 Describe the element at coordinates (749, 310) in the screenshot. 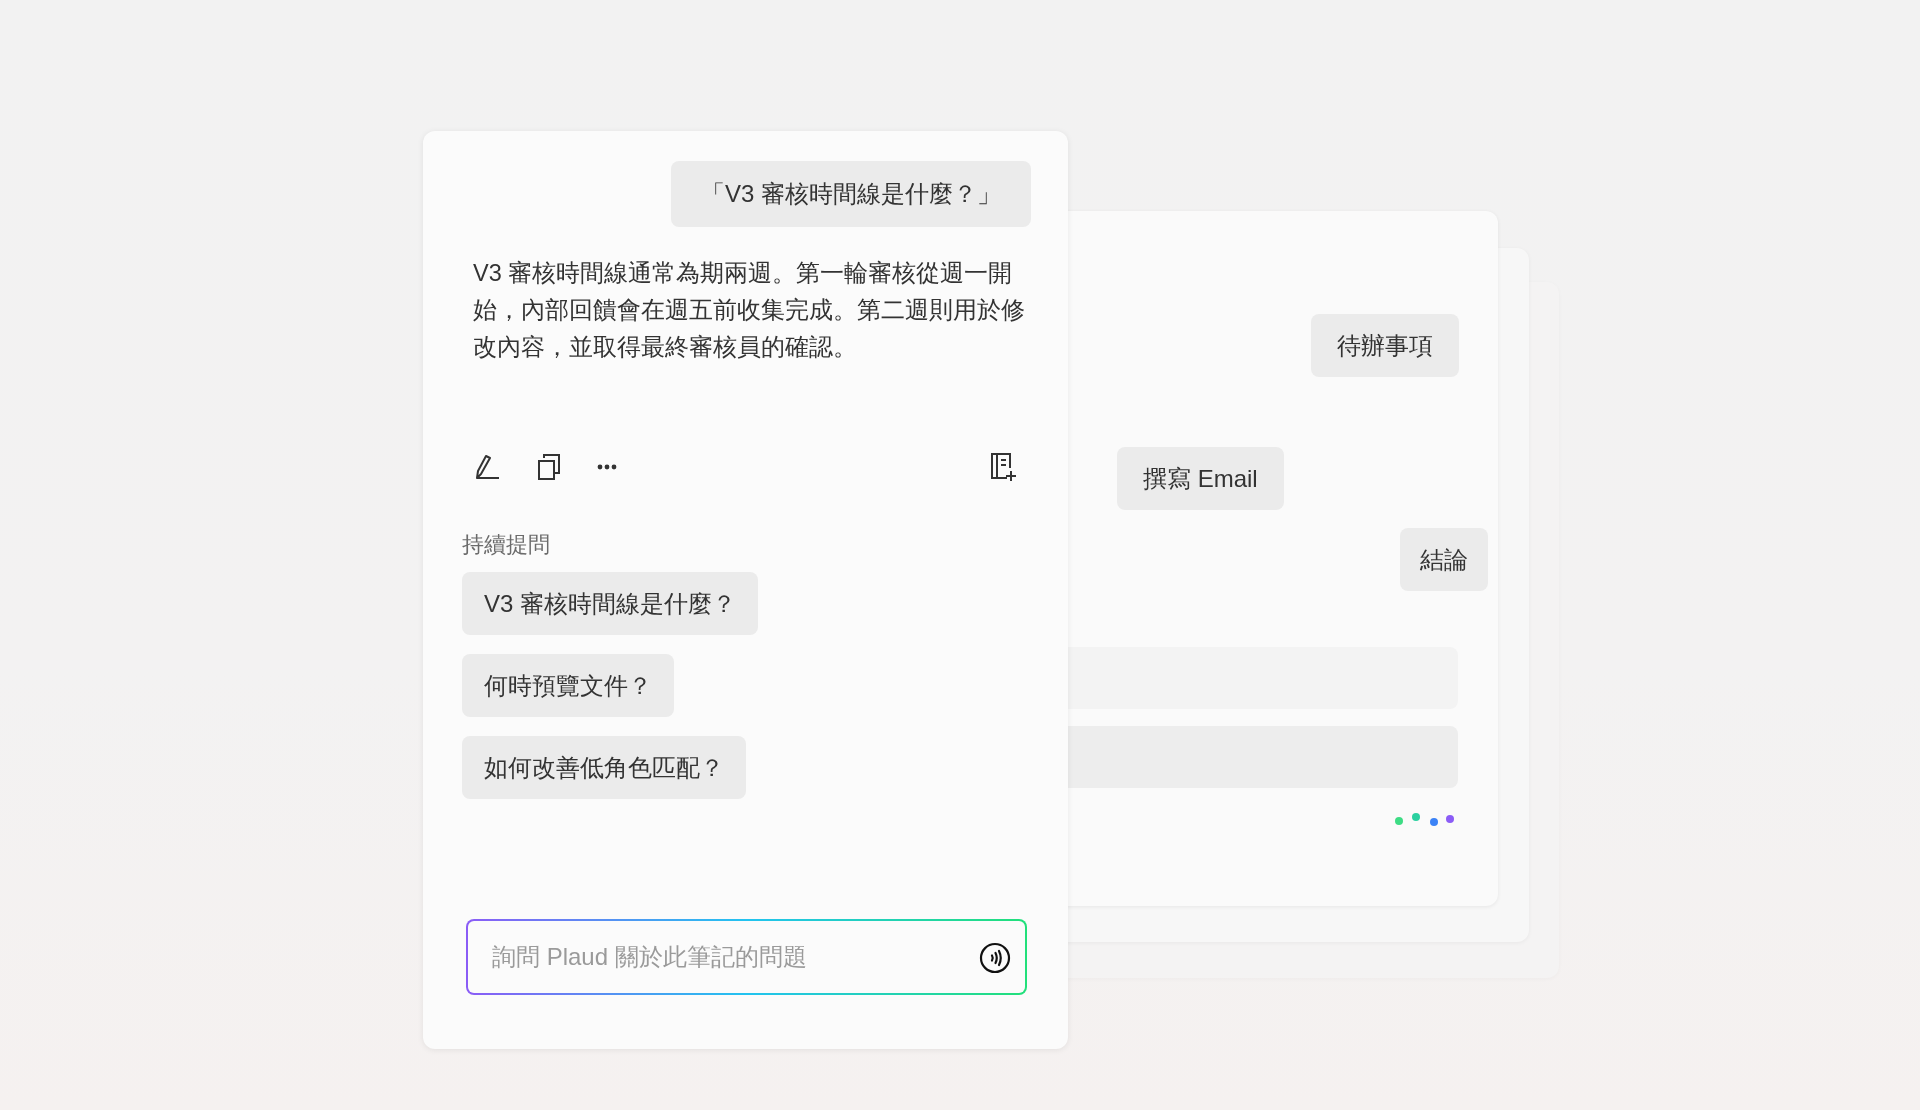

I see `answer-text: V3 審核時間線通常為期兩週。第一輪審核從週一開始，內部回饋會在週五前收集完成。第二週則用於修改內容，並取得最終審核員的確認。` at that location.